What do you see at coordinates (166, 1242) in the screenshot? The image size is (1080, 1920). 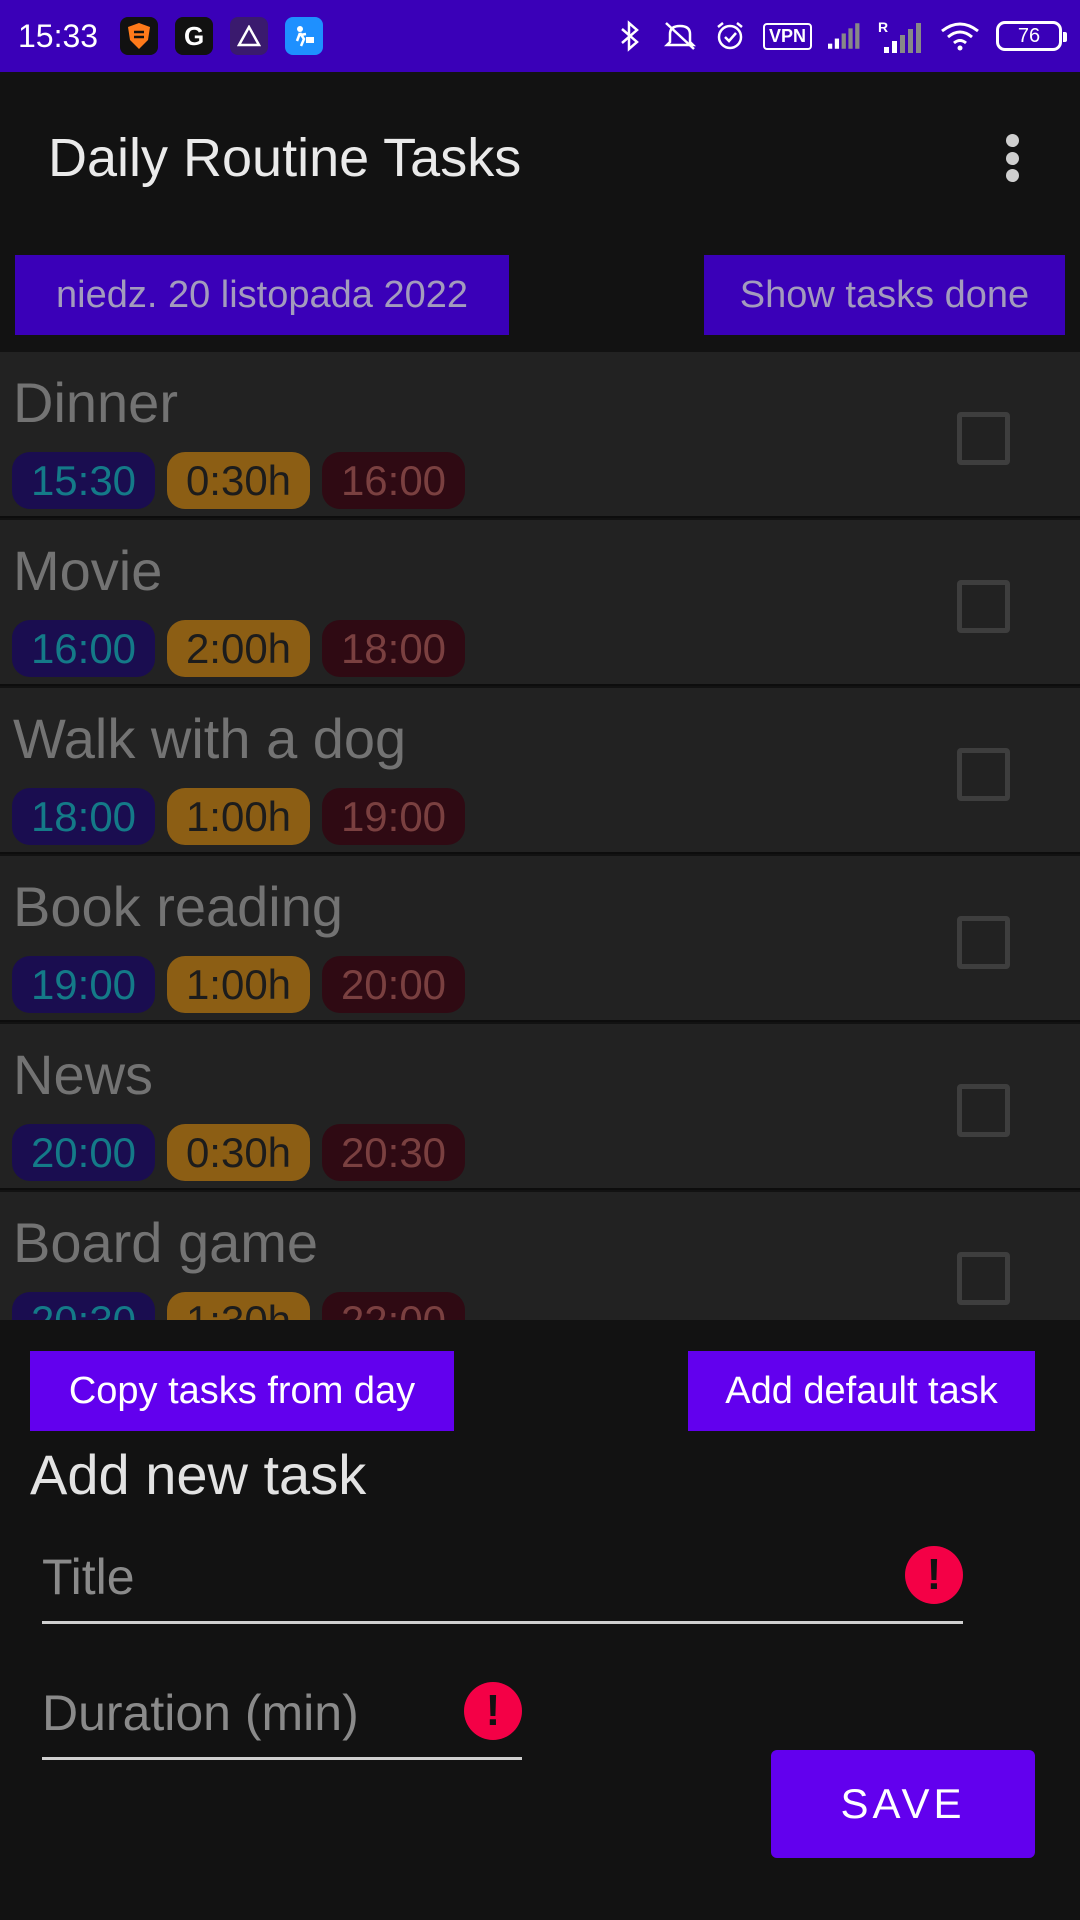 I see `task-title: Board game` at bounding box center [166, 1242].